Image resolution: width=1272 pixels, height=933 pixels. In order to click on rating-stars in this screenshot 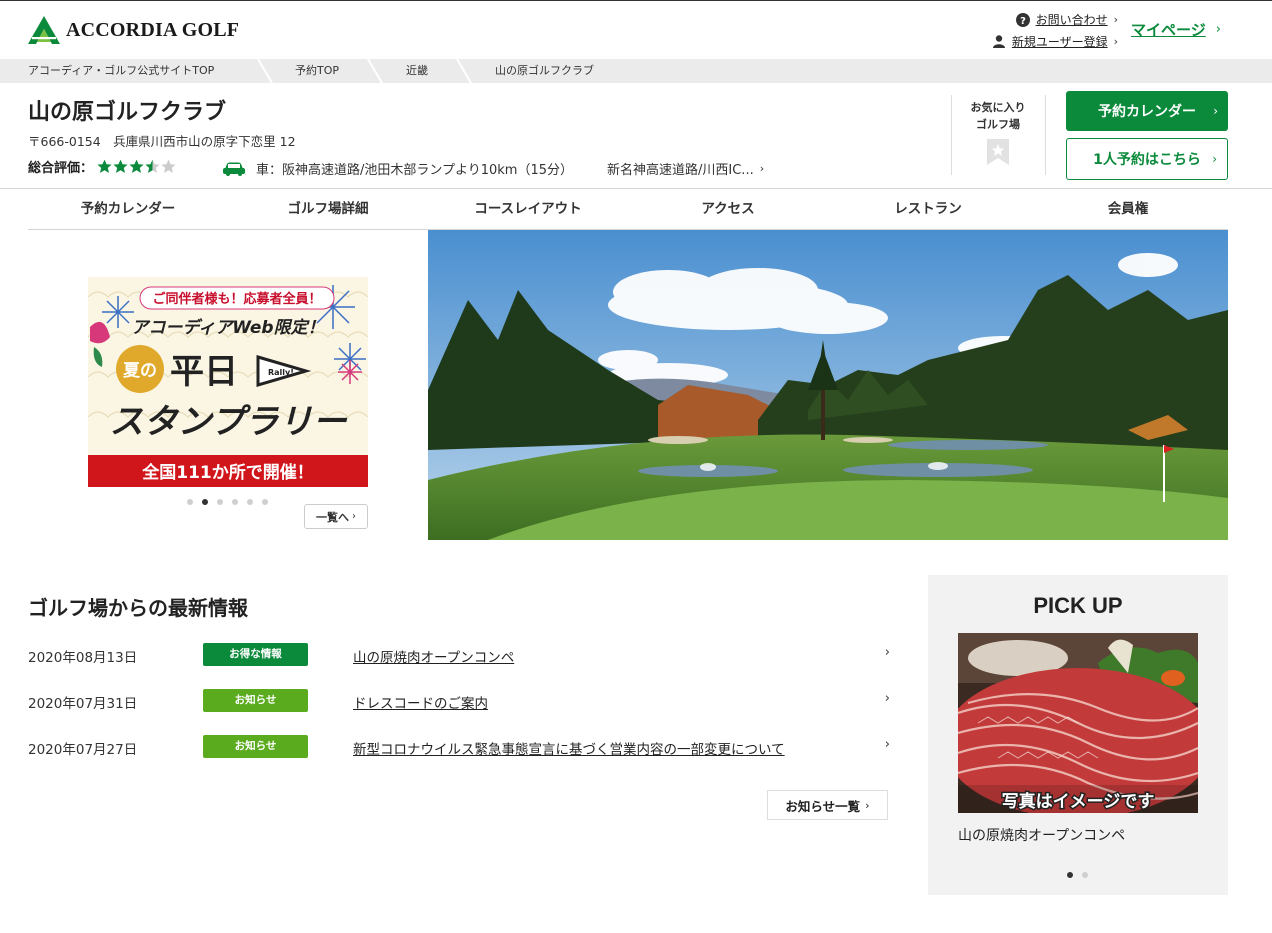, I will do `click(137, 166)`.